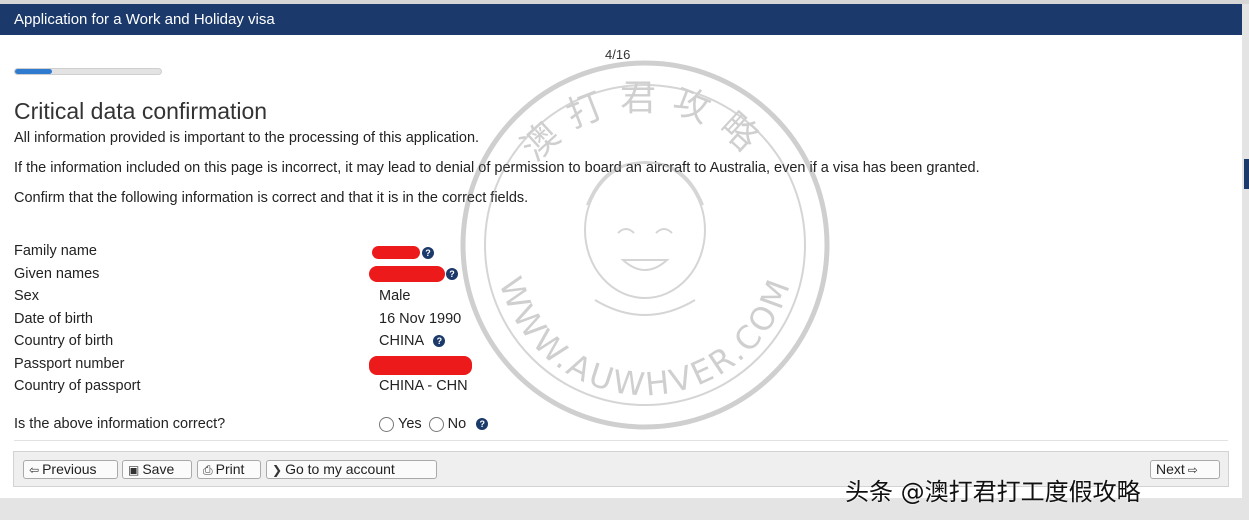 This screenshot has height=520, width=1249. I want to click on svg-text: WWW.AUWHVER.COM, so click(644, 338).